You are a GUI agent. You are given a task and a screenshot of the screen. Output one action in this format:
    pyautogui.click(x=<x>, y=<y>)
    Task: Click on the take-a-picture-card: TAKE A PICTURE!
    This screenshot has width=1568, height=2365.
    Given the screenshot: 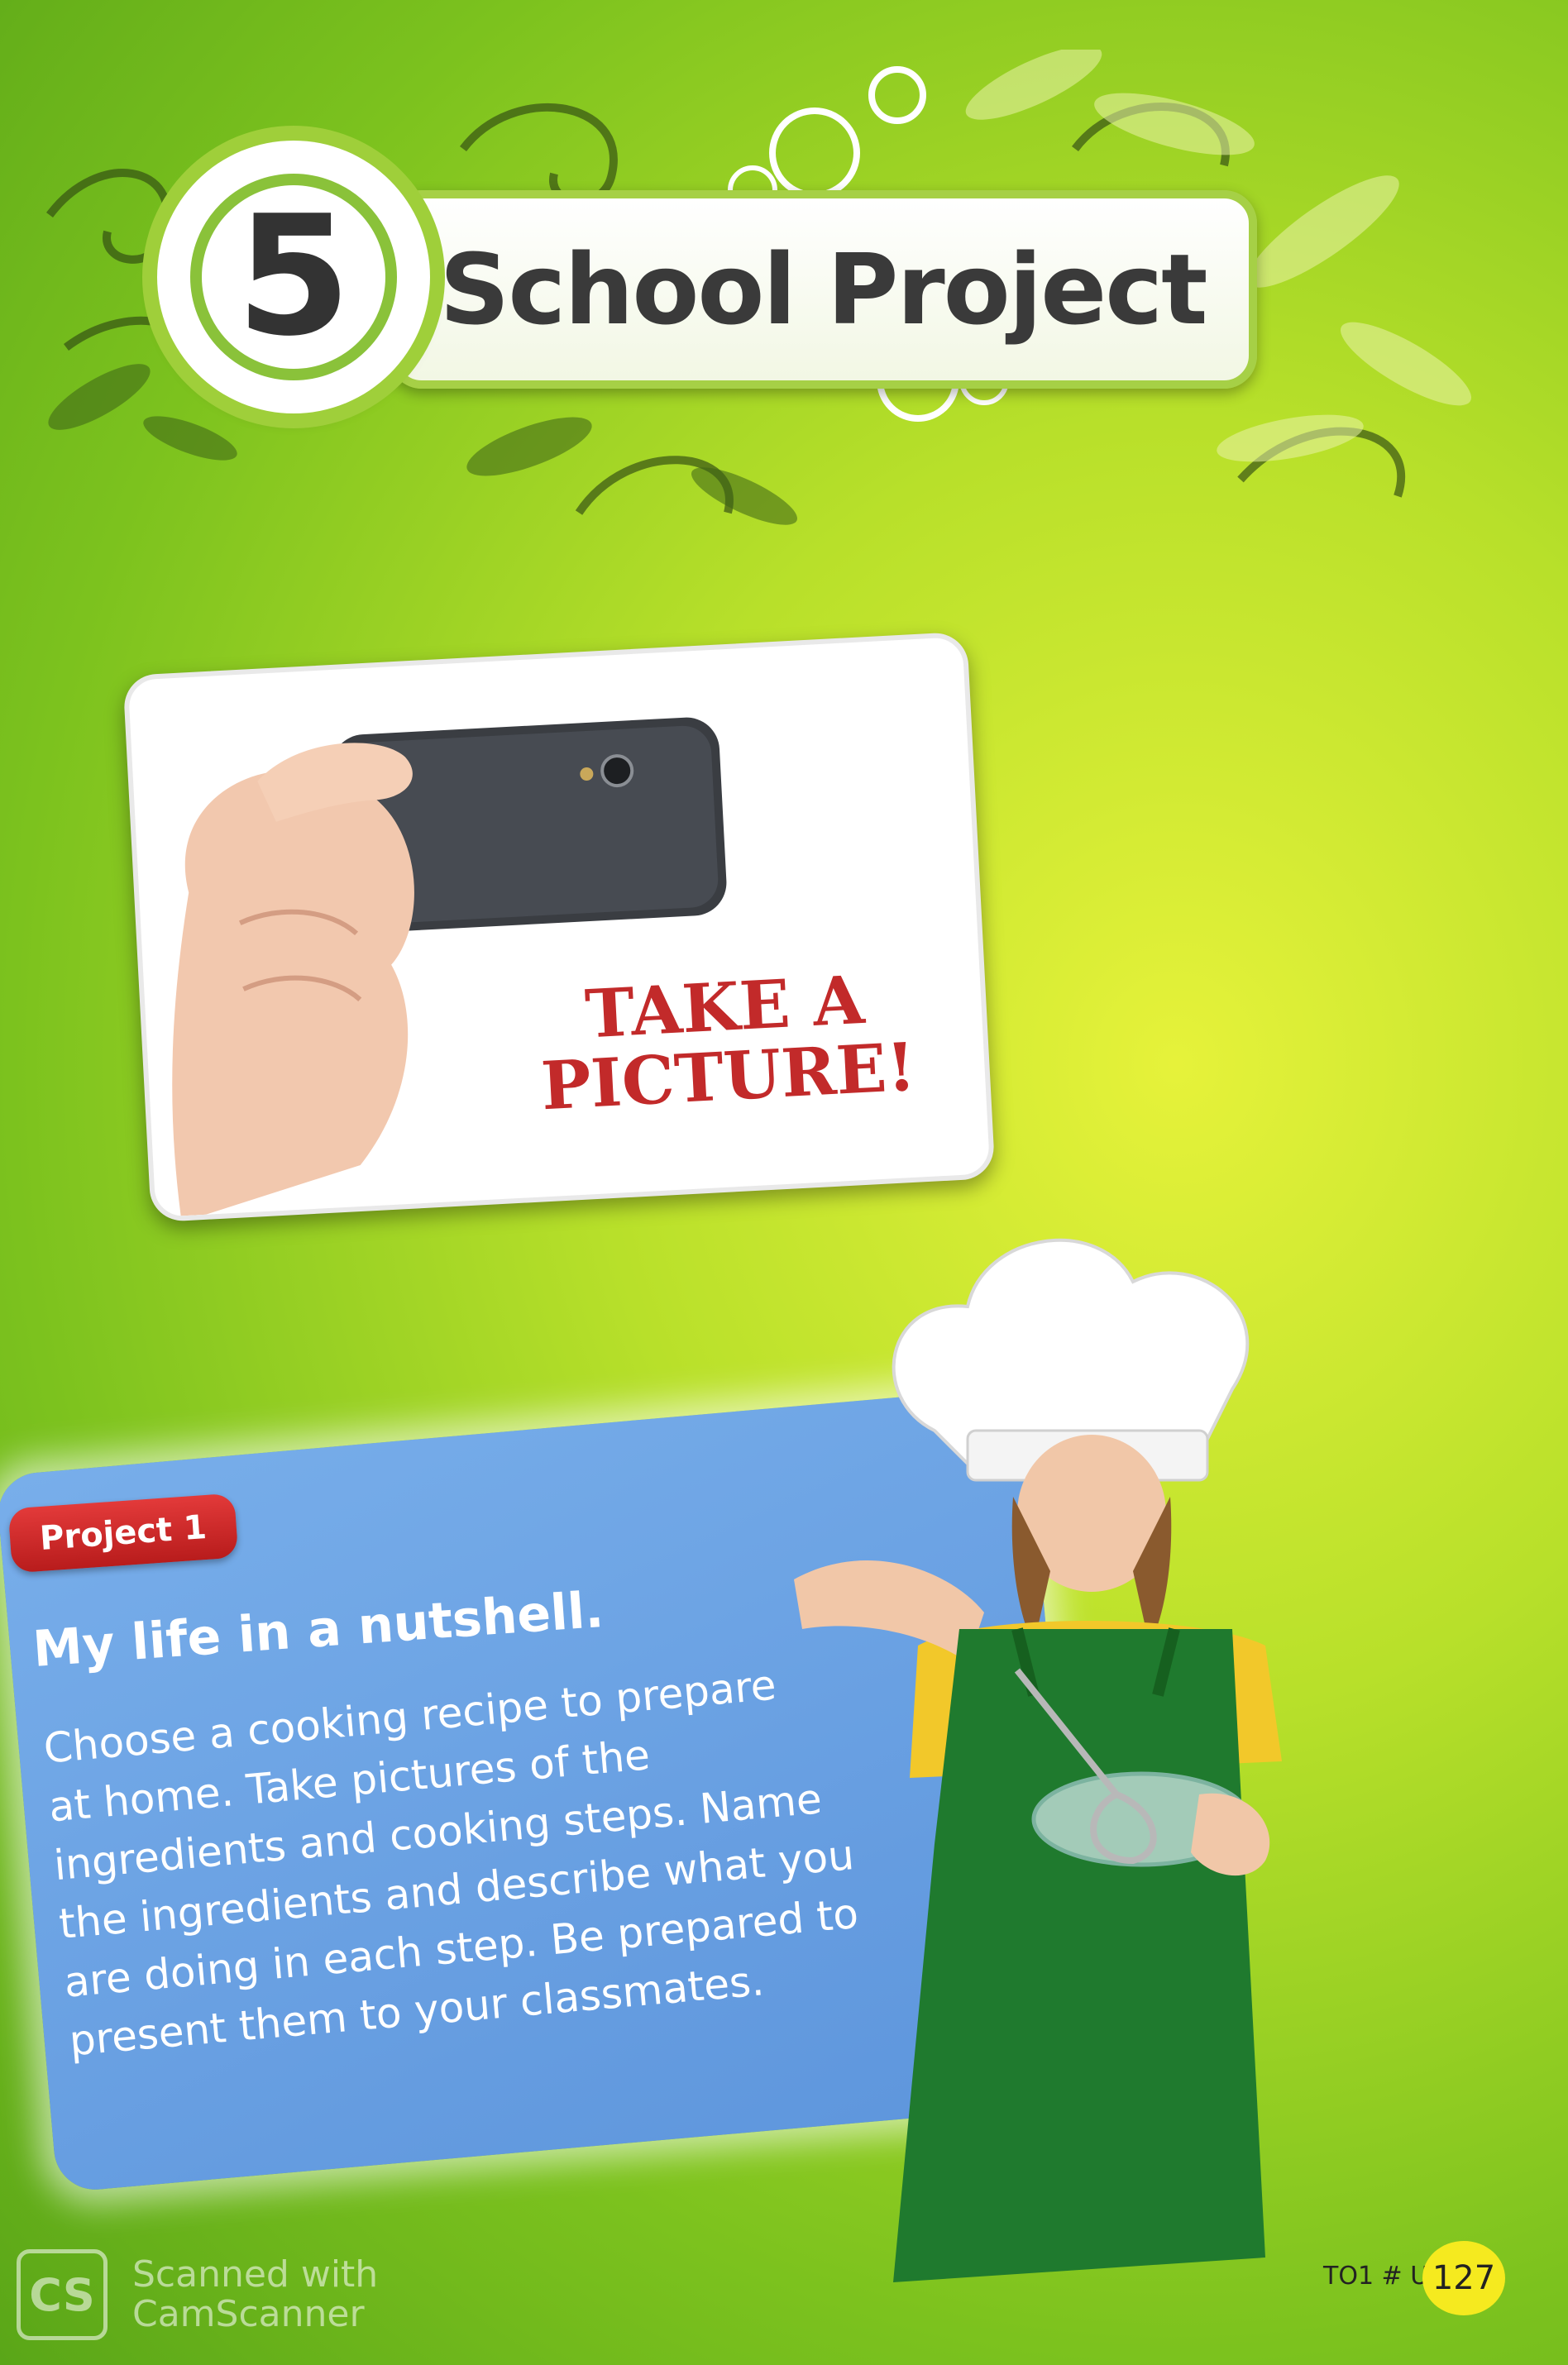 What is the action you would take?
    pyautogui.click(x=559, y=927)
    